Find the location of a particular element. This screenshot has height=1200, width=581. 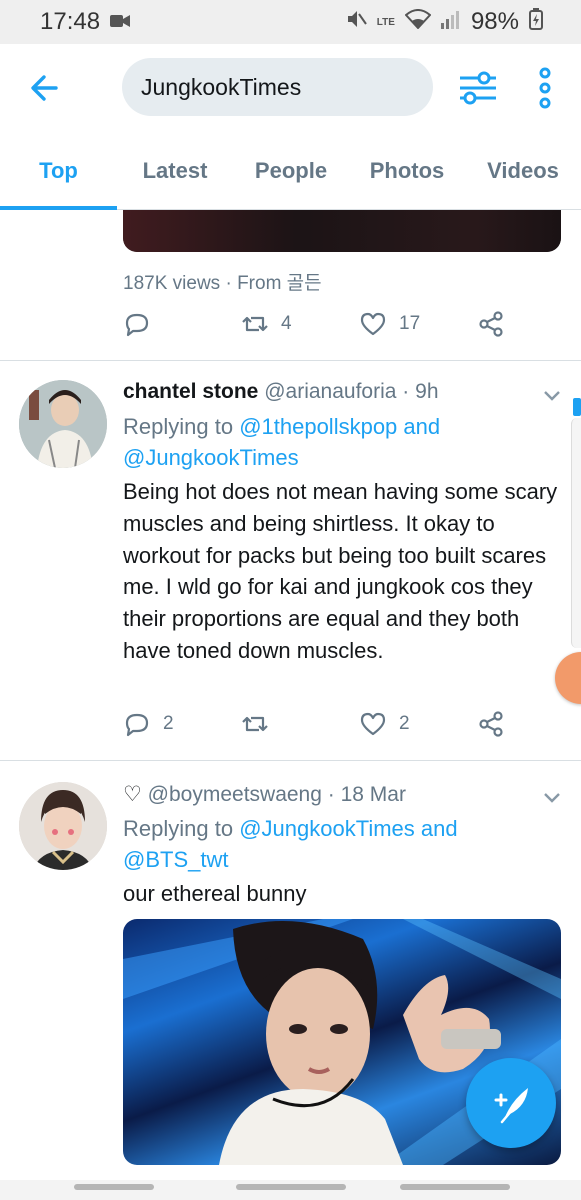

search-input: JungkookTimes is located at coordinates (277, 87).